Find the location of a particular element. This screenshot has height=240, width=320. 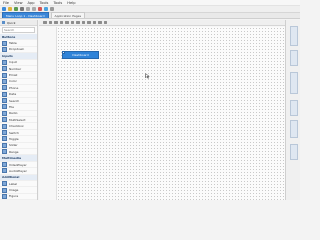

component-label: Image is located at coordinates (14, 190).